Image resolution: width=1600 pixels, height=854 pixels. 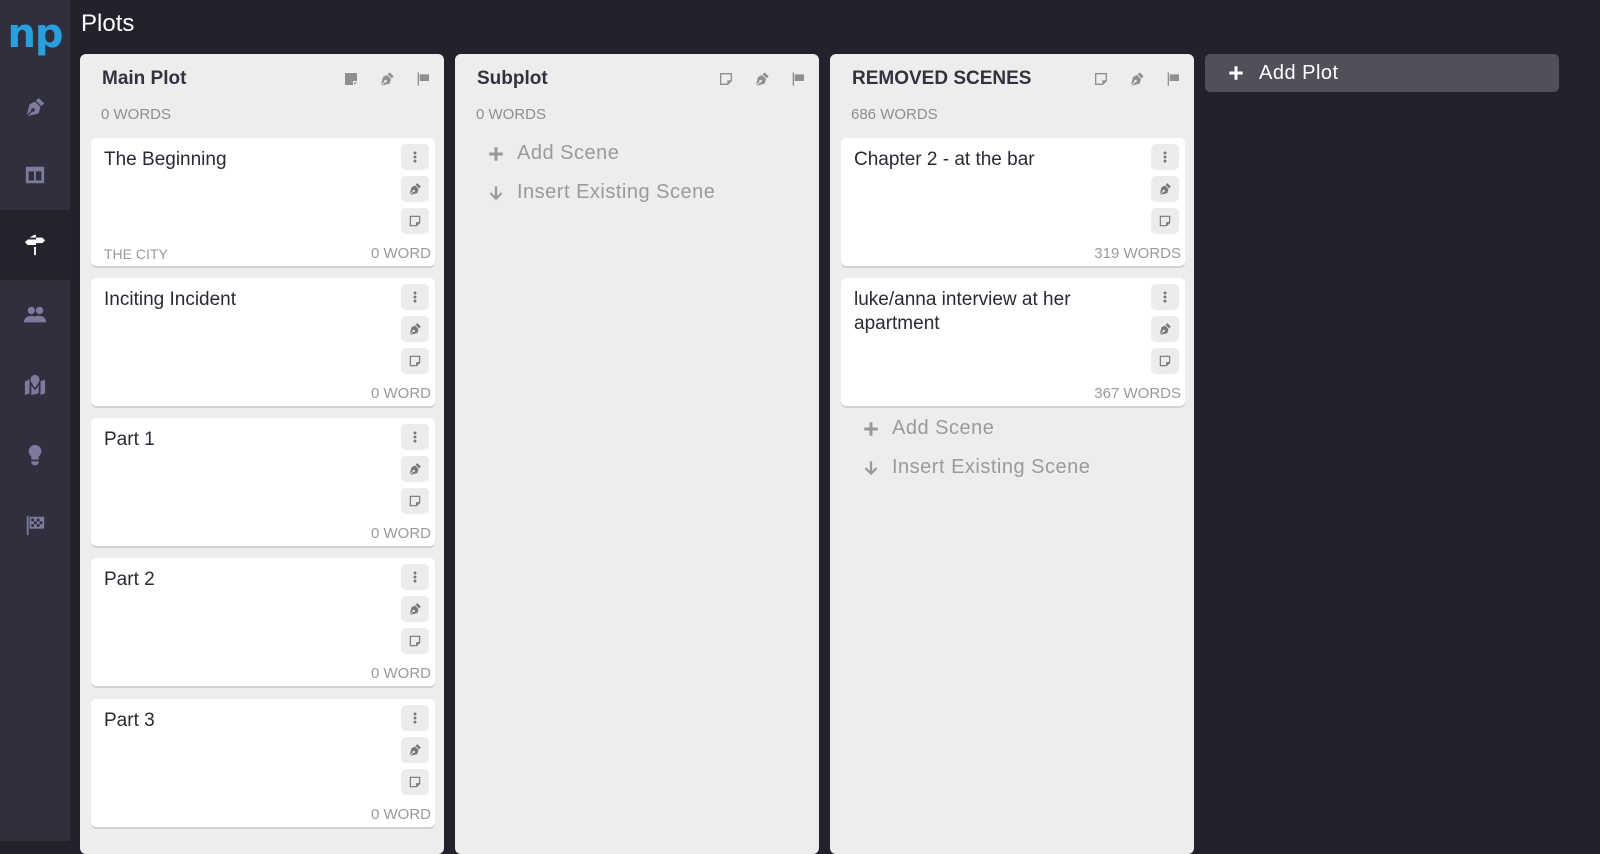 What do you see at coordinates (35, 34) in the screenshot?
I see `app-logo: np` at bounding box center [35, 34].